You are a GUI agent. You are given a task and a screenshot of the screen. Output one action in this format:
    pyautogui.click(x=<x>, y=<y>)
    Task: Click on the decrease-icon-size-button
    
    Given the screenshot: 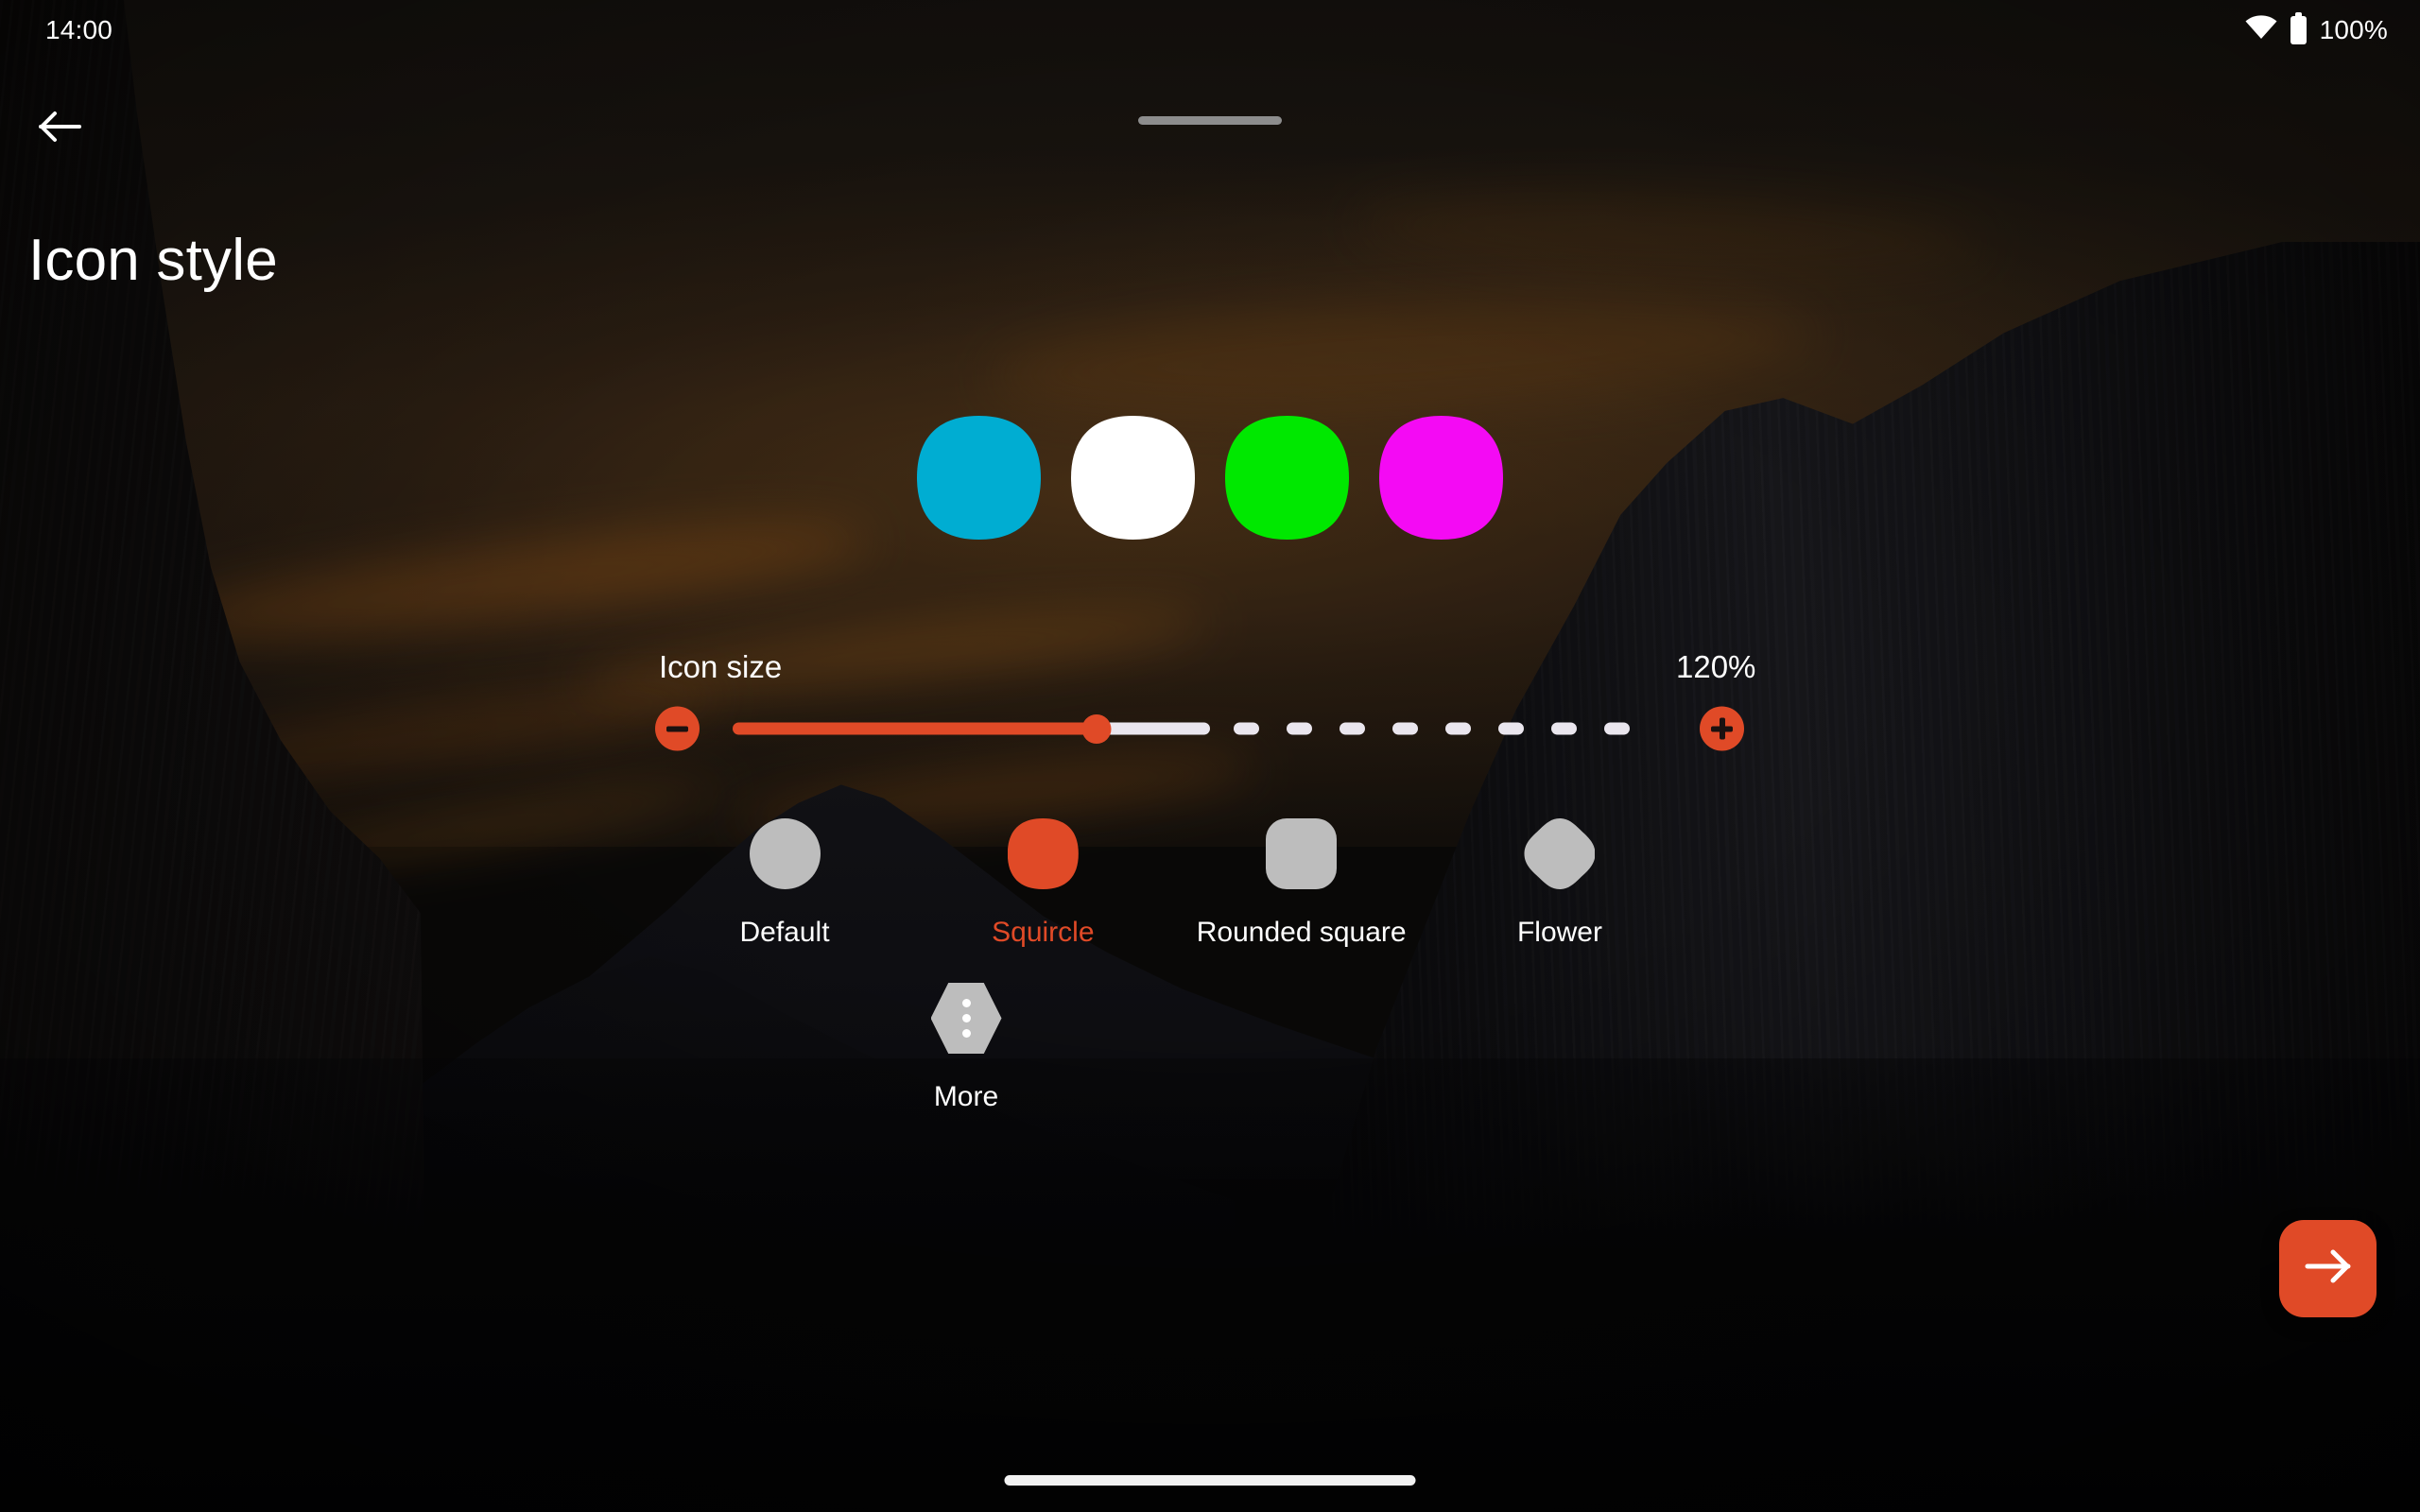 What is the action you would take?
    pyautogui.click(x=678, y=728)
    